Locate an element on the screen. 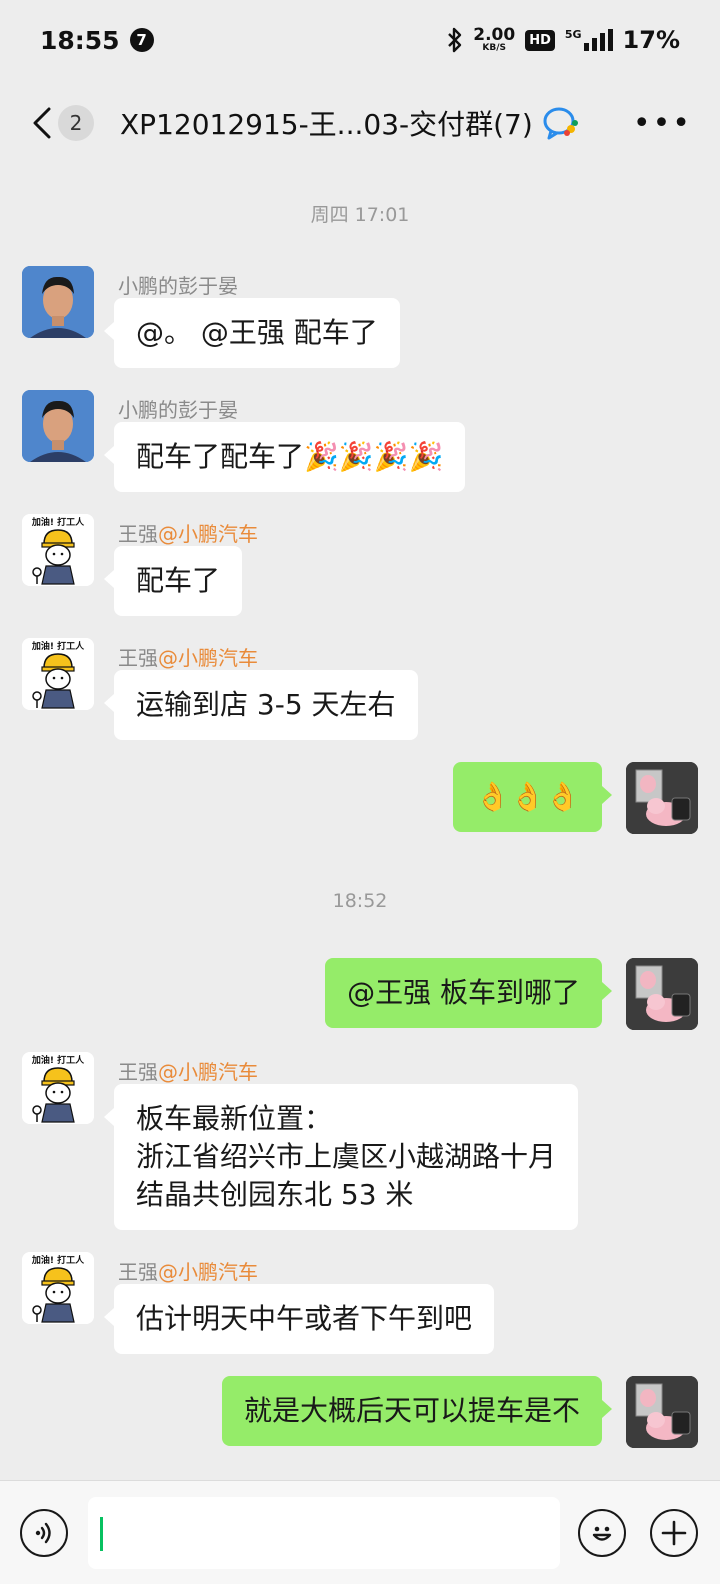 The image size is (720, 1584). message-bubble: @。 @王强 配车了 is located at coordinates (252, 333).